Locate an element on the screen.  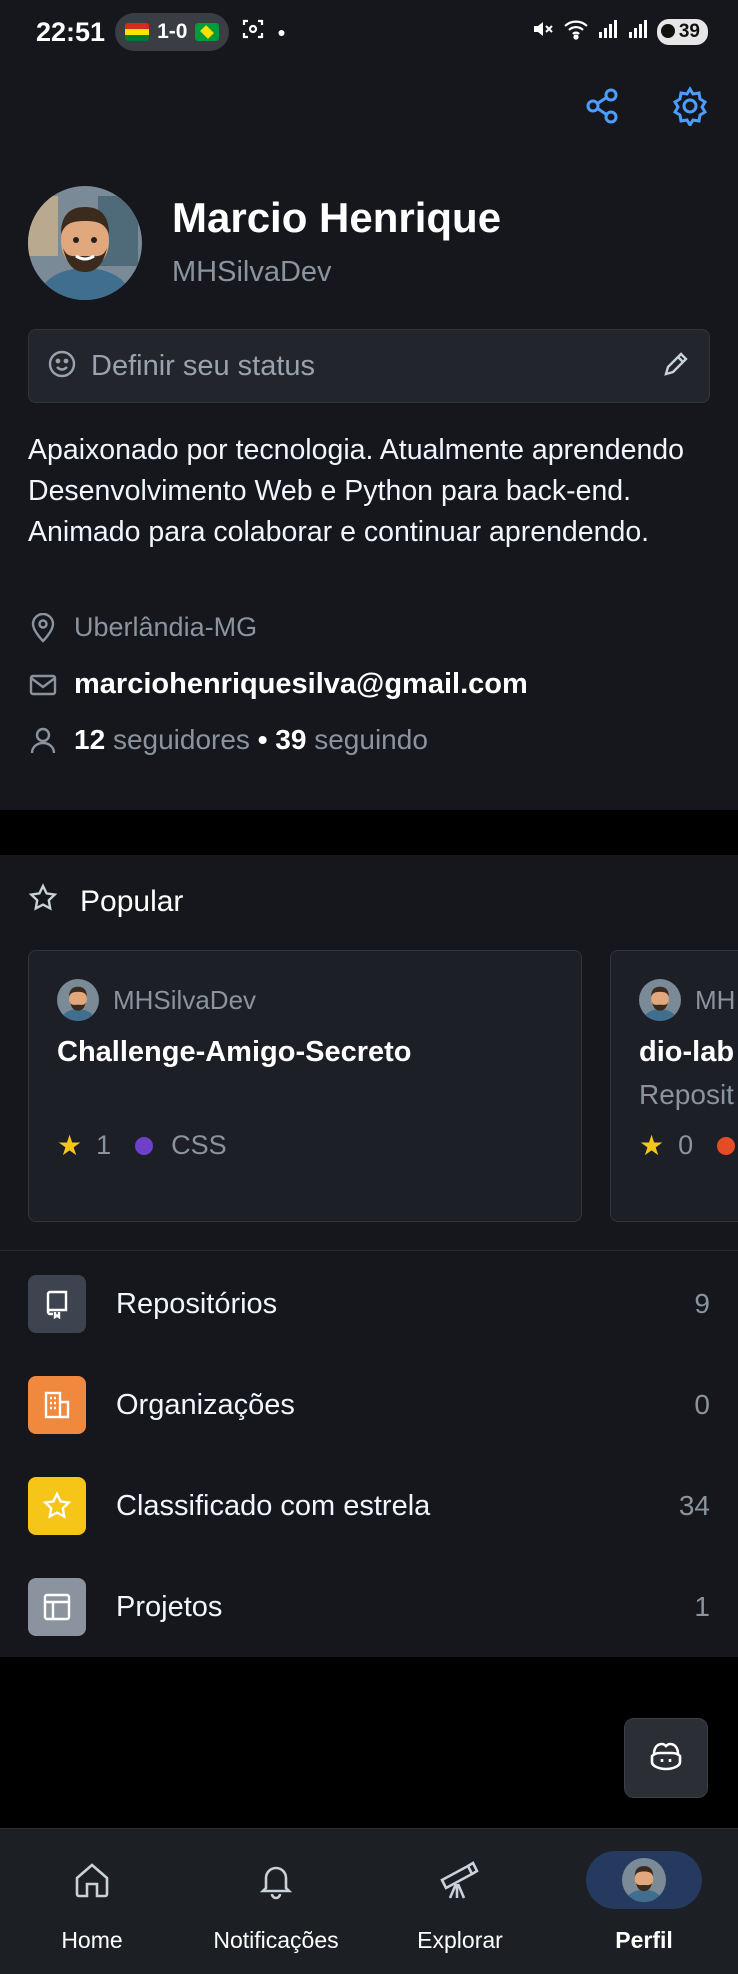
nav-home: Home is located at coordinates (92, 1901).